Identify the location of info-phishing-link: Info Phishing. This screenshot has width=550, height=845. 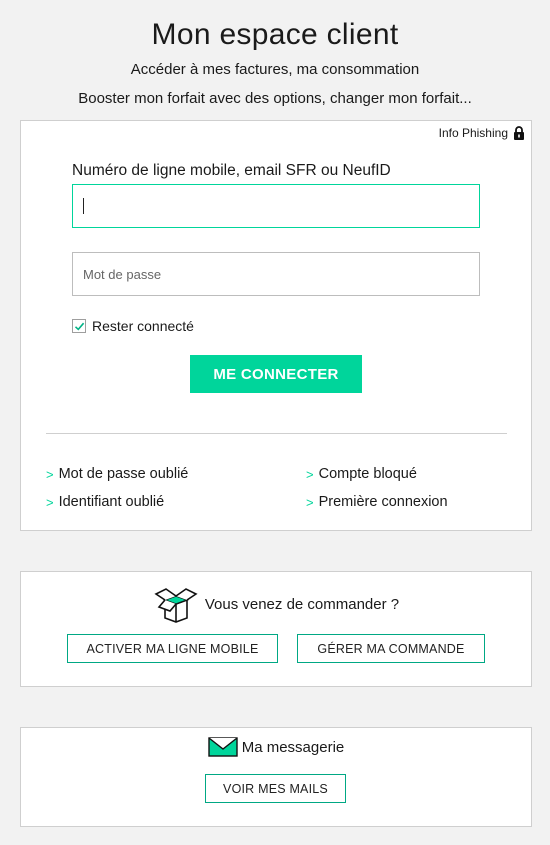
(482, 133).